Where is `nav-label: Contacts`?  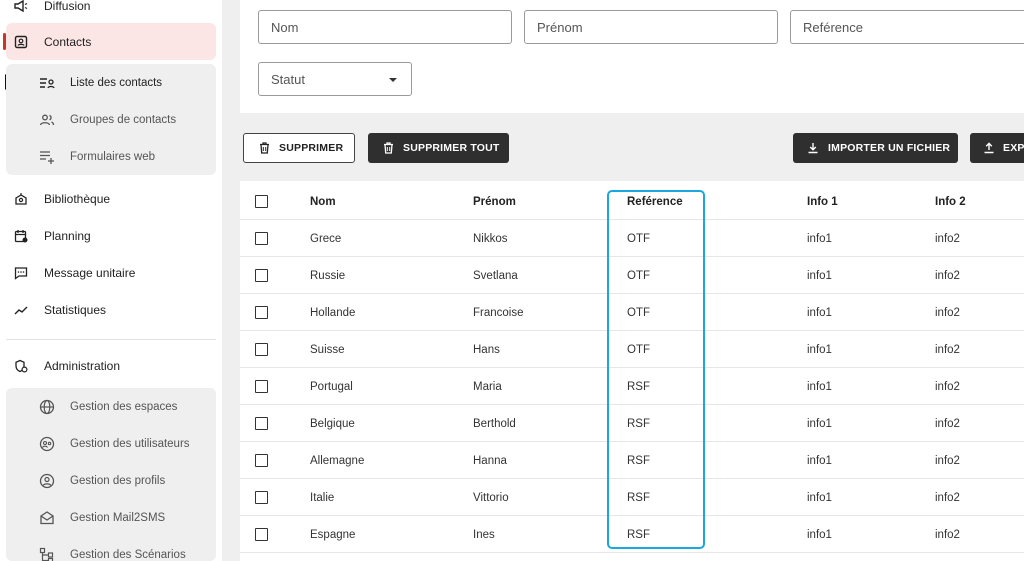 nav-label: Contacts is located at coordinates (68, 41).